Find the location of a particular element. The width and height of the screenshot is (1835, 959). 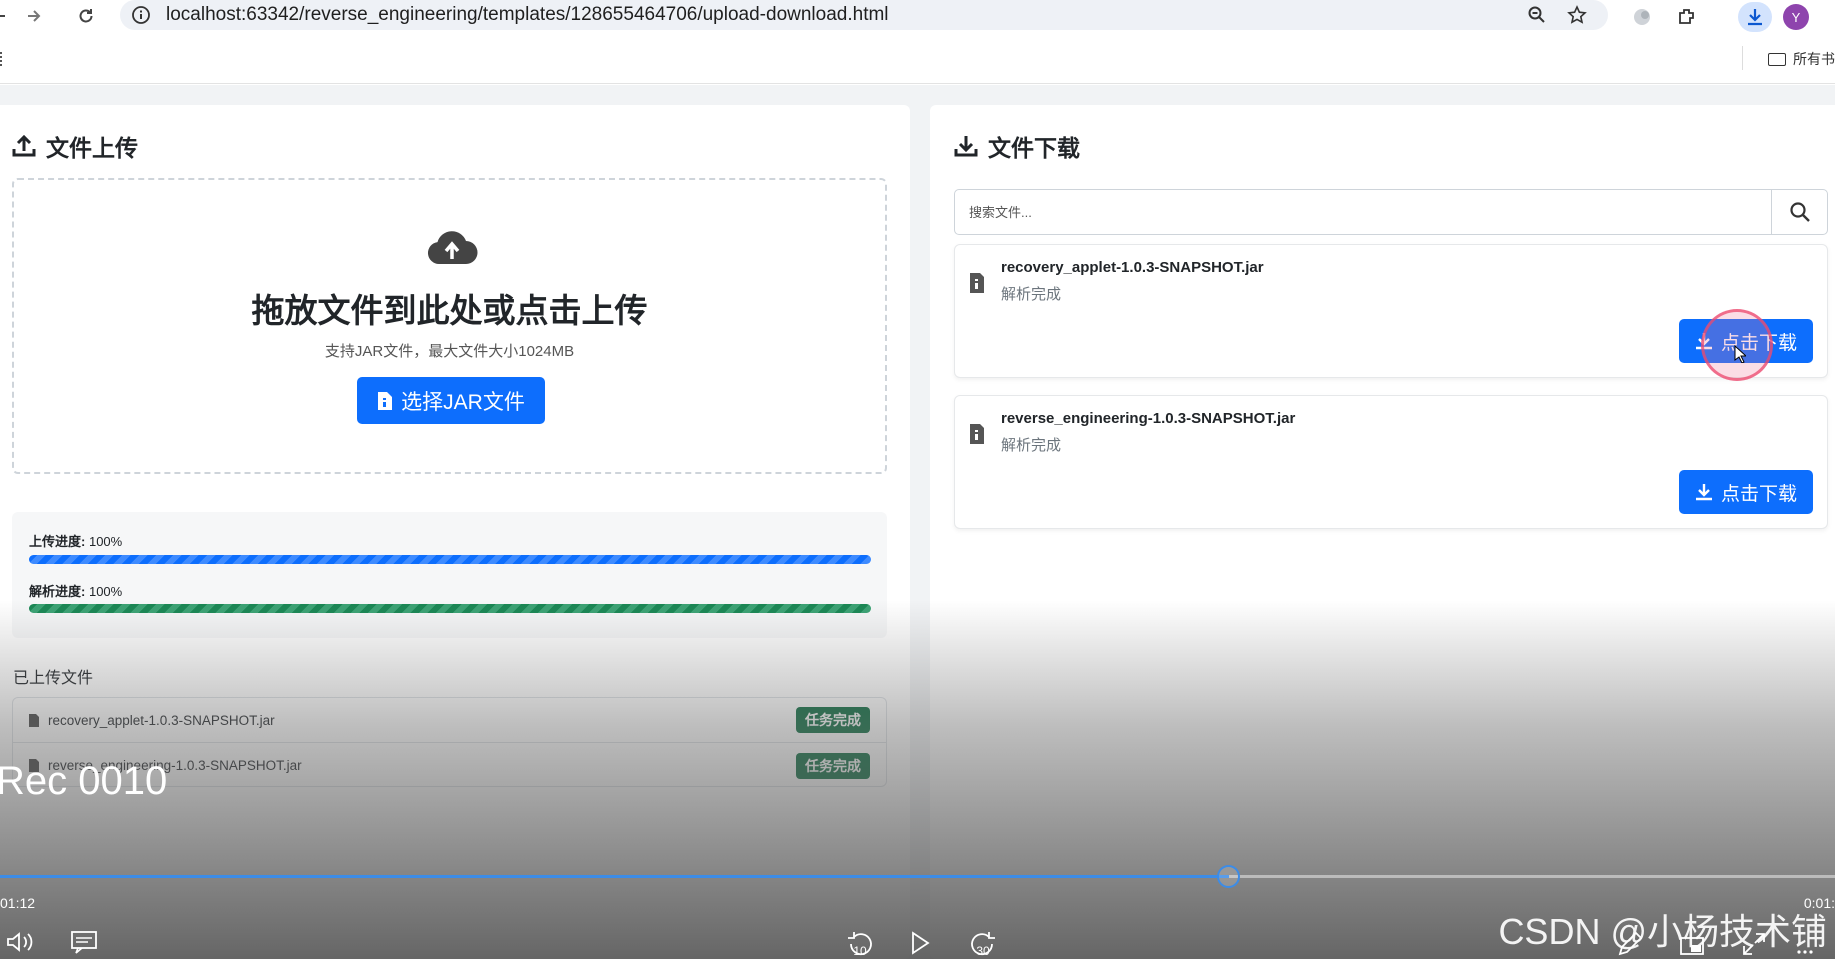

all-bookmarks-label: 所有书 is located at coordinates (1814, 59).